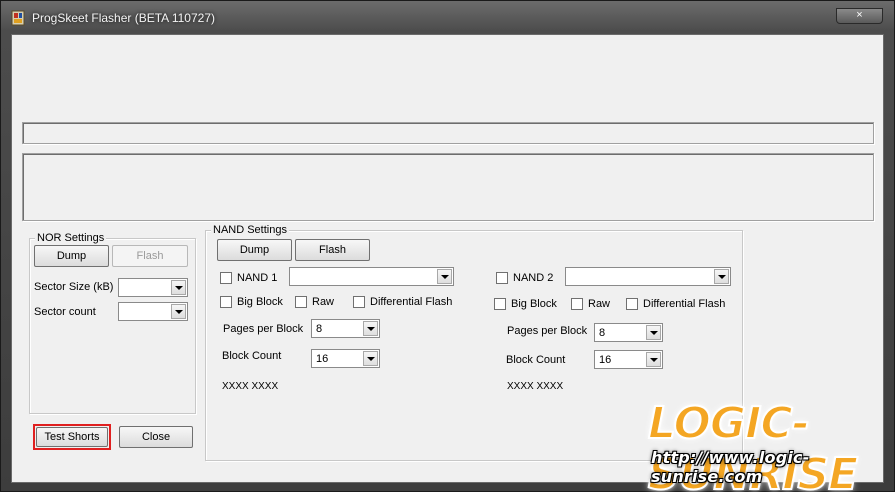 This screenshot has width=895, height=492. Describe the element at coordinates (257, 278) in the screenshot. I see `nand1-label: NAND 1` at that location.